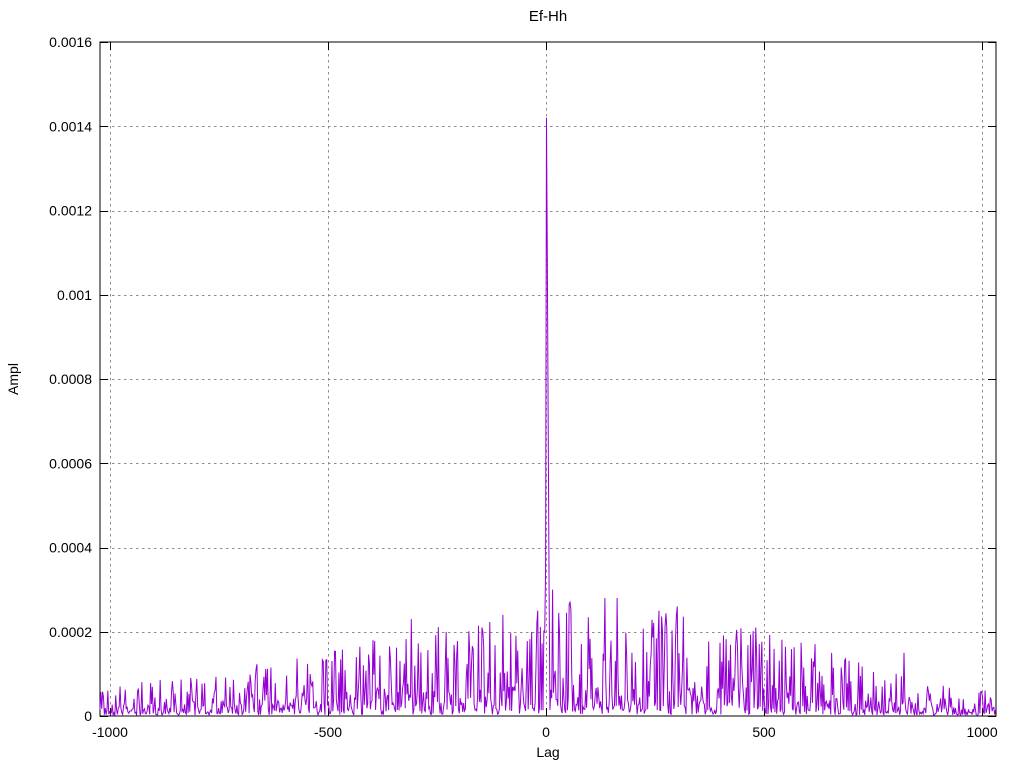  Describe the element at coordinates (13, 379) in the screenshot. I see `y-axis-label: Ampl` at that location.